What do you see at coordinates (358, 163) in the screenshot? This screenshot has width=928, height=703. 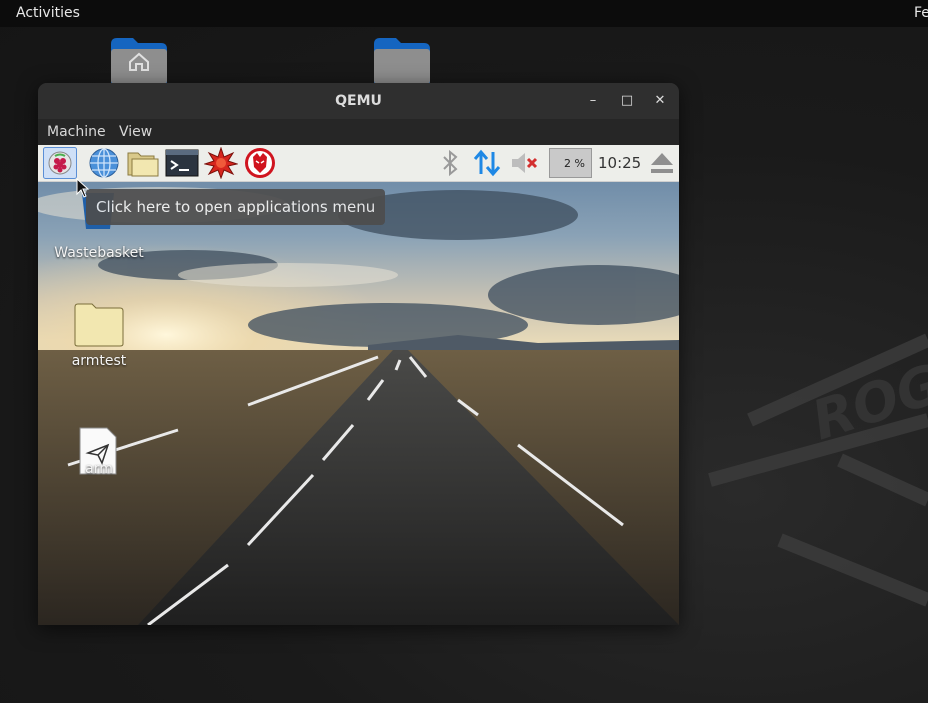 I see `guest-taskbar: 2 % 10:25` at bounding box center [358, 163].